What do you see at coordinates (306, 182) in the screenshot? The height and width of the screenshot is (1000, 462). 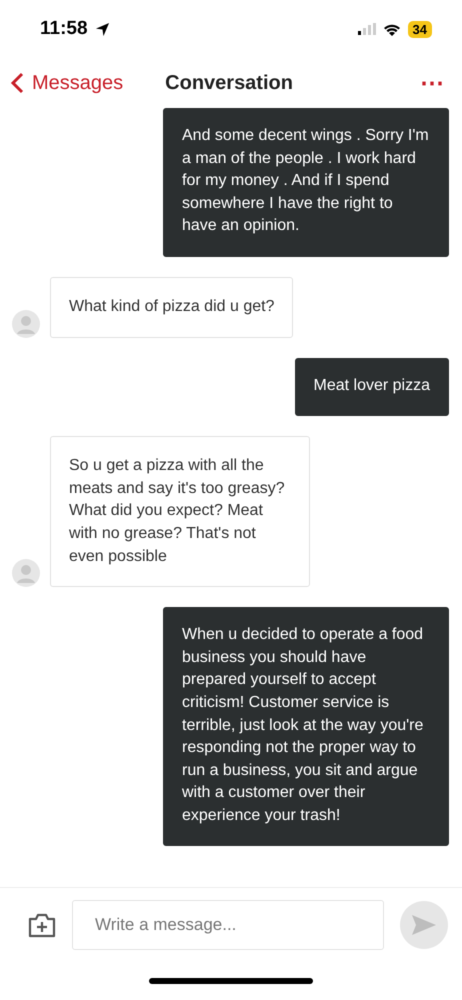 I see `sent-message: And some decent wings . Sorry I'm a man of the people . I work hard for my money . And if I spend somewhere I have the right to have an opinion.` at bounding box center [306, 182].